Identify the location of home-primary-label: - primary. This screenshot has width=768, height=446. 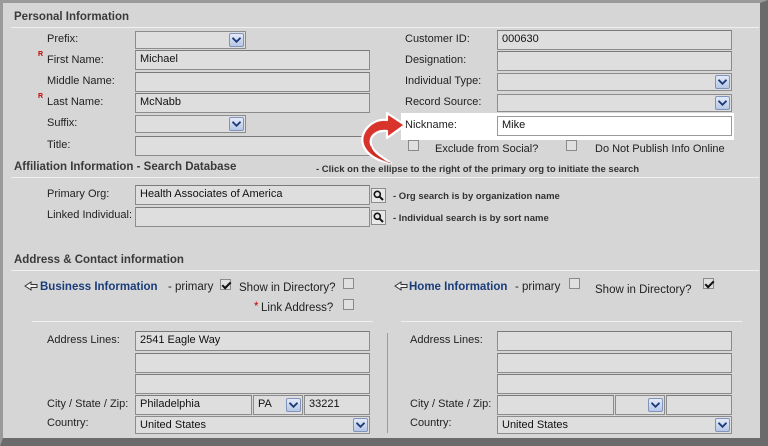
(538, 287).